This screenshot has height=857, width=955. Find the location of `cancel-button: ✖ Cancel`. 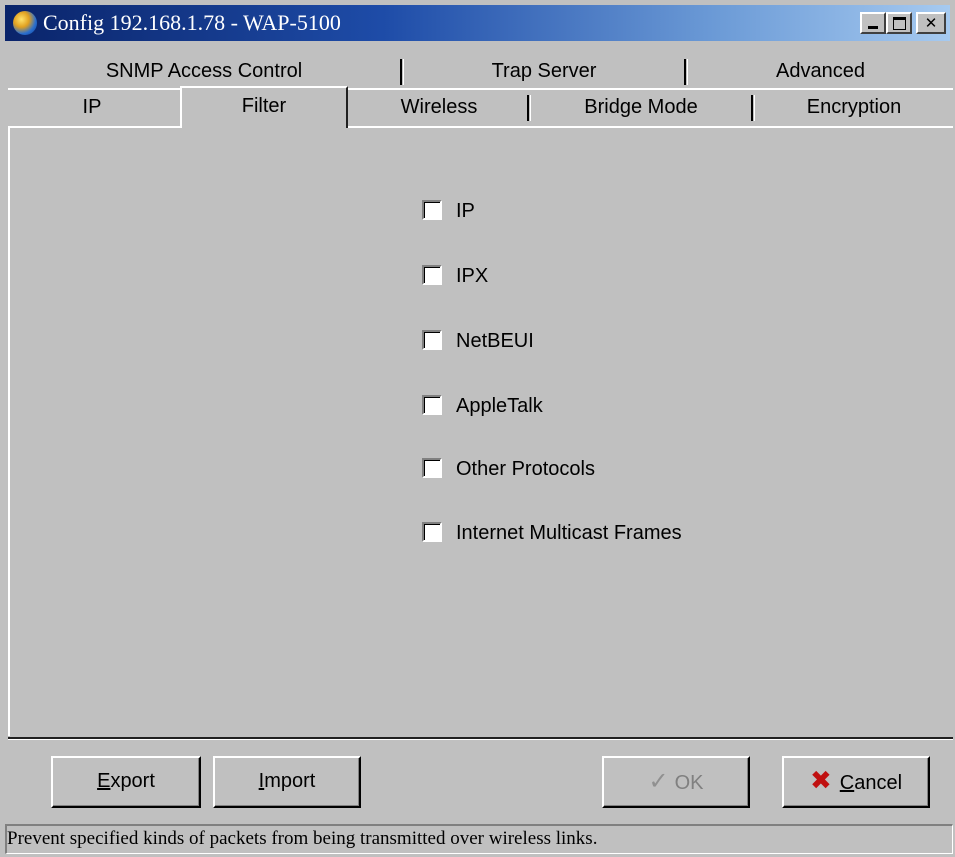

cancel-button: ✖ Cancel is located at coordinates (856, 782).